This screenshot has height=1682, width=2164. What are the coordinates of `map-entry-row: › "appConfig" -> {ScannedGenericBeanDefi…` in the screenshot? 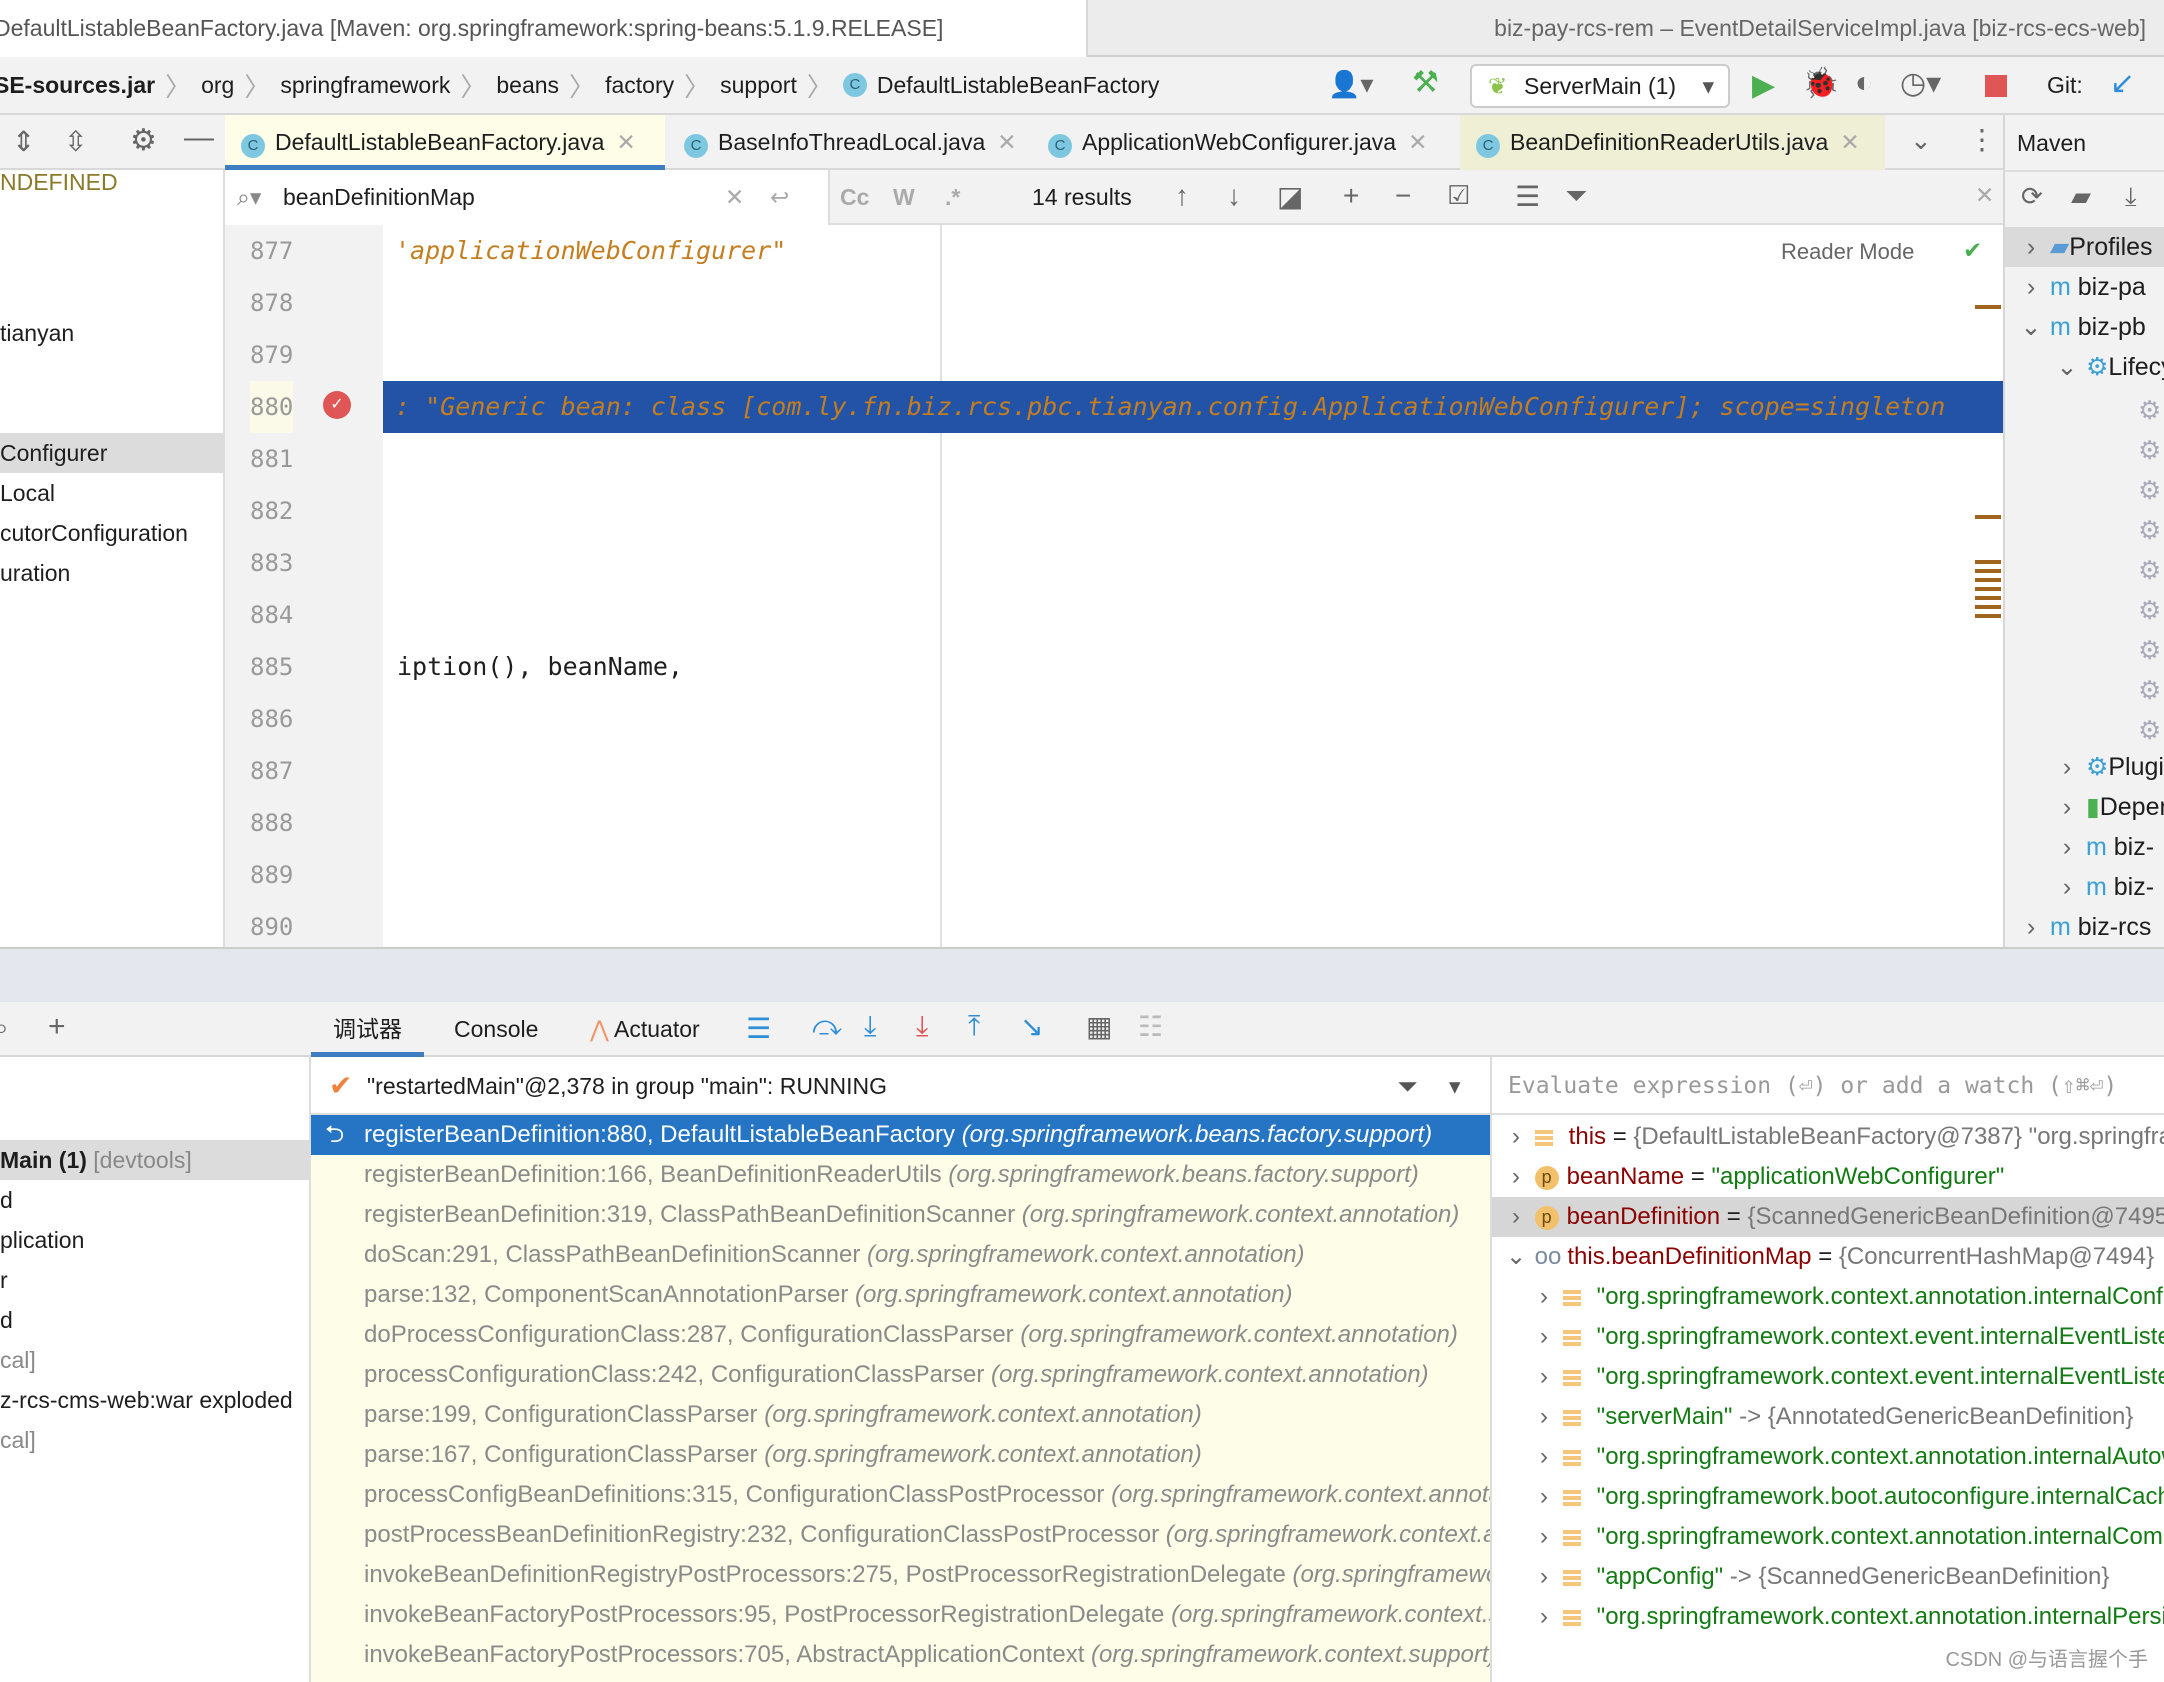 It's located at (1828, 1577).